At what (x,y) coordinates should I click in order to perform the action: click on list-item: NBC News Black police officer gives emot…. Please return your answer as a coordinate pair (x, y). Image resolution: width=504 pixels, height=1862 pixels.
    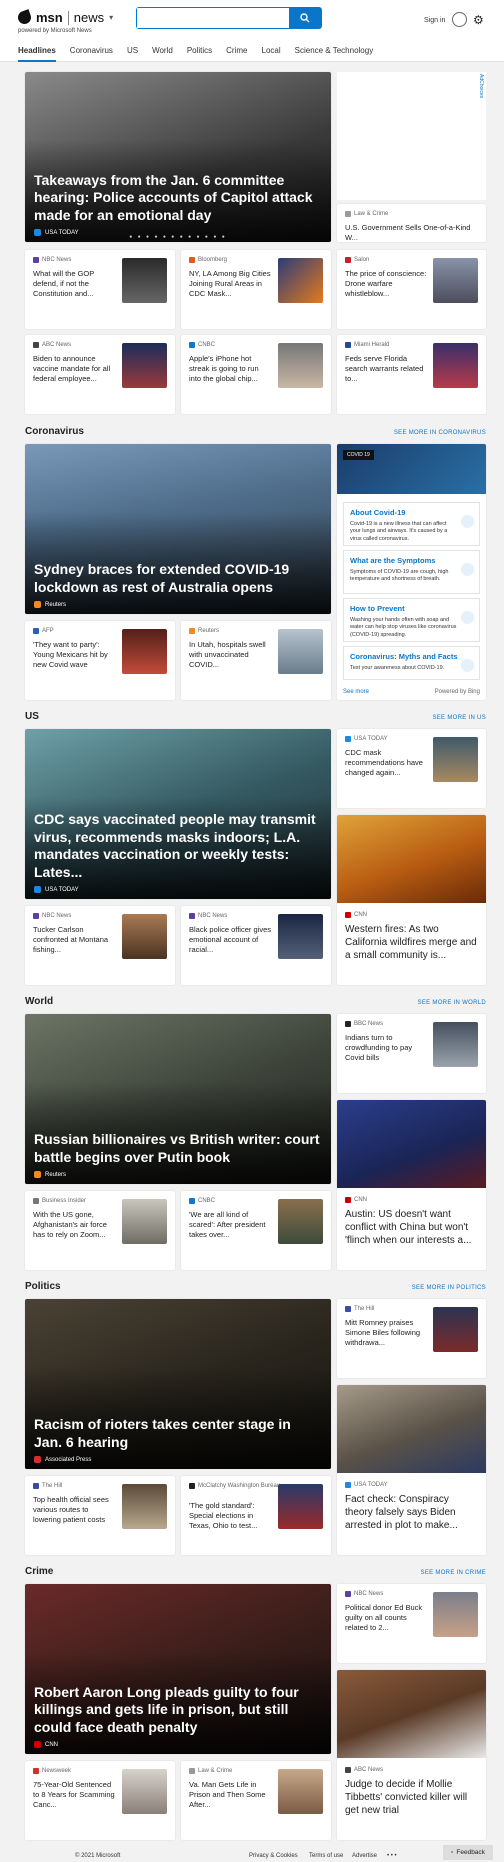
    Looking at the image, I should click on (256, 945).